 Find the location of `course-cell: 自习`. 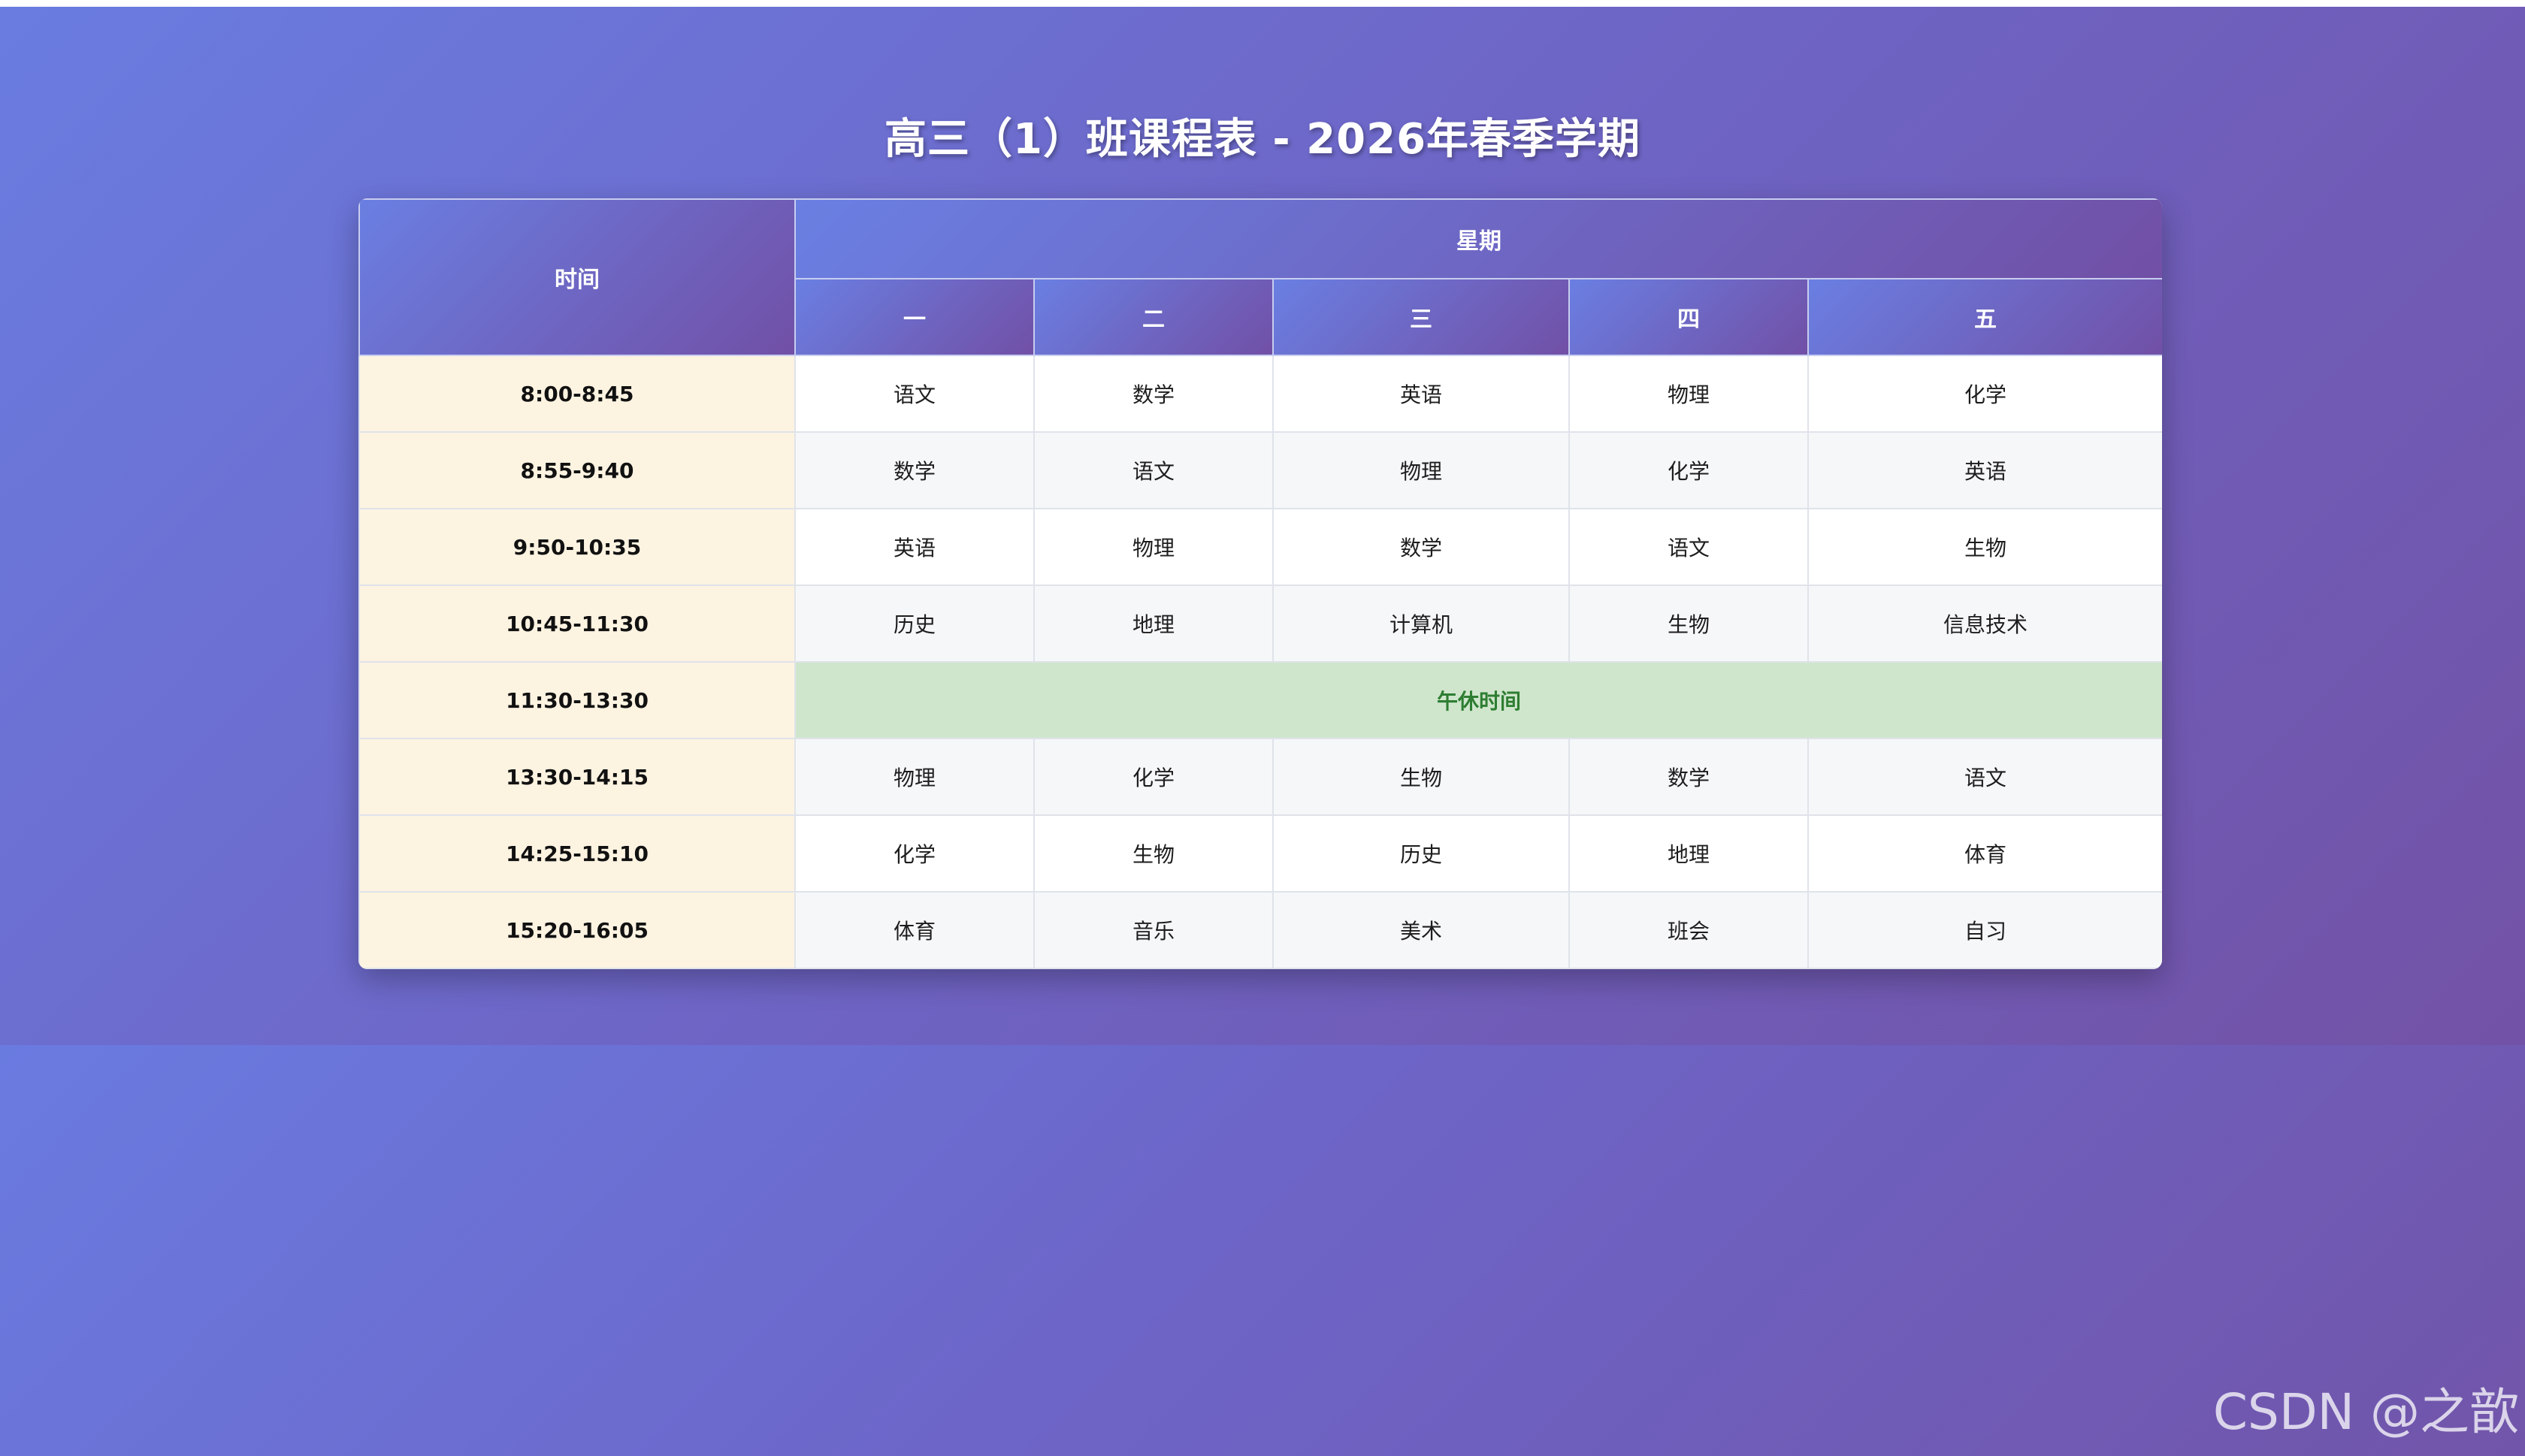

course-cell: 自习 is located at coordinates (1984, 930).